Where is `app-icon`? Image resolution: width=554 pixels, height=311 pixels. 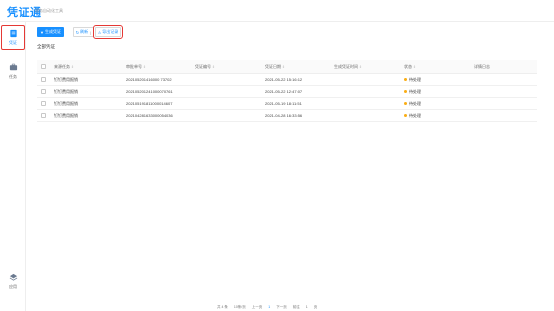
app-icon is located at coordinates (13, 277).